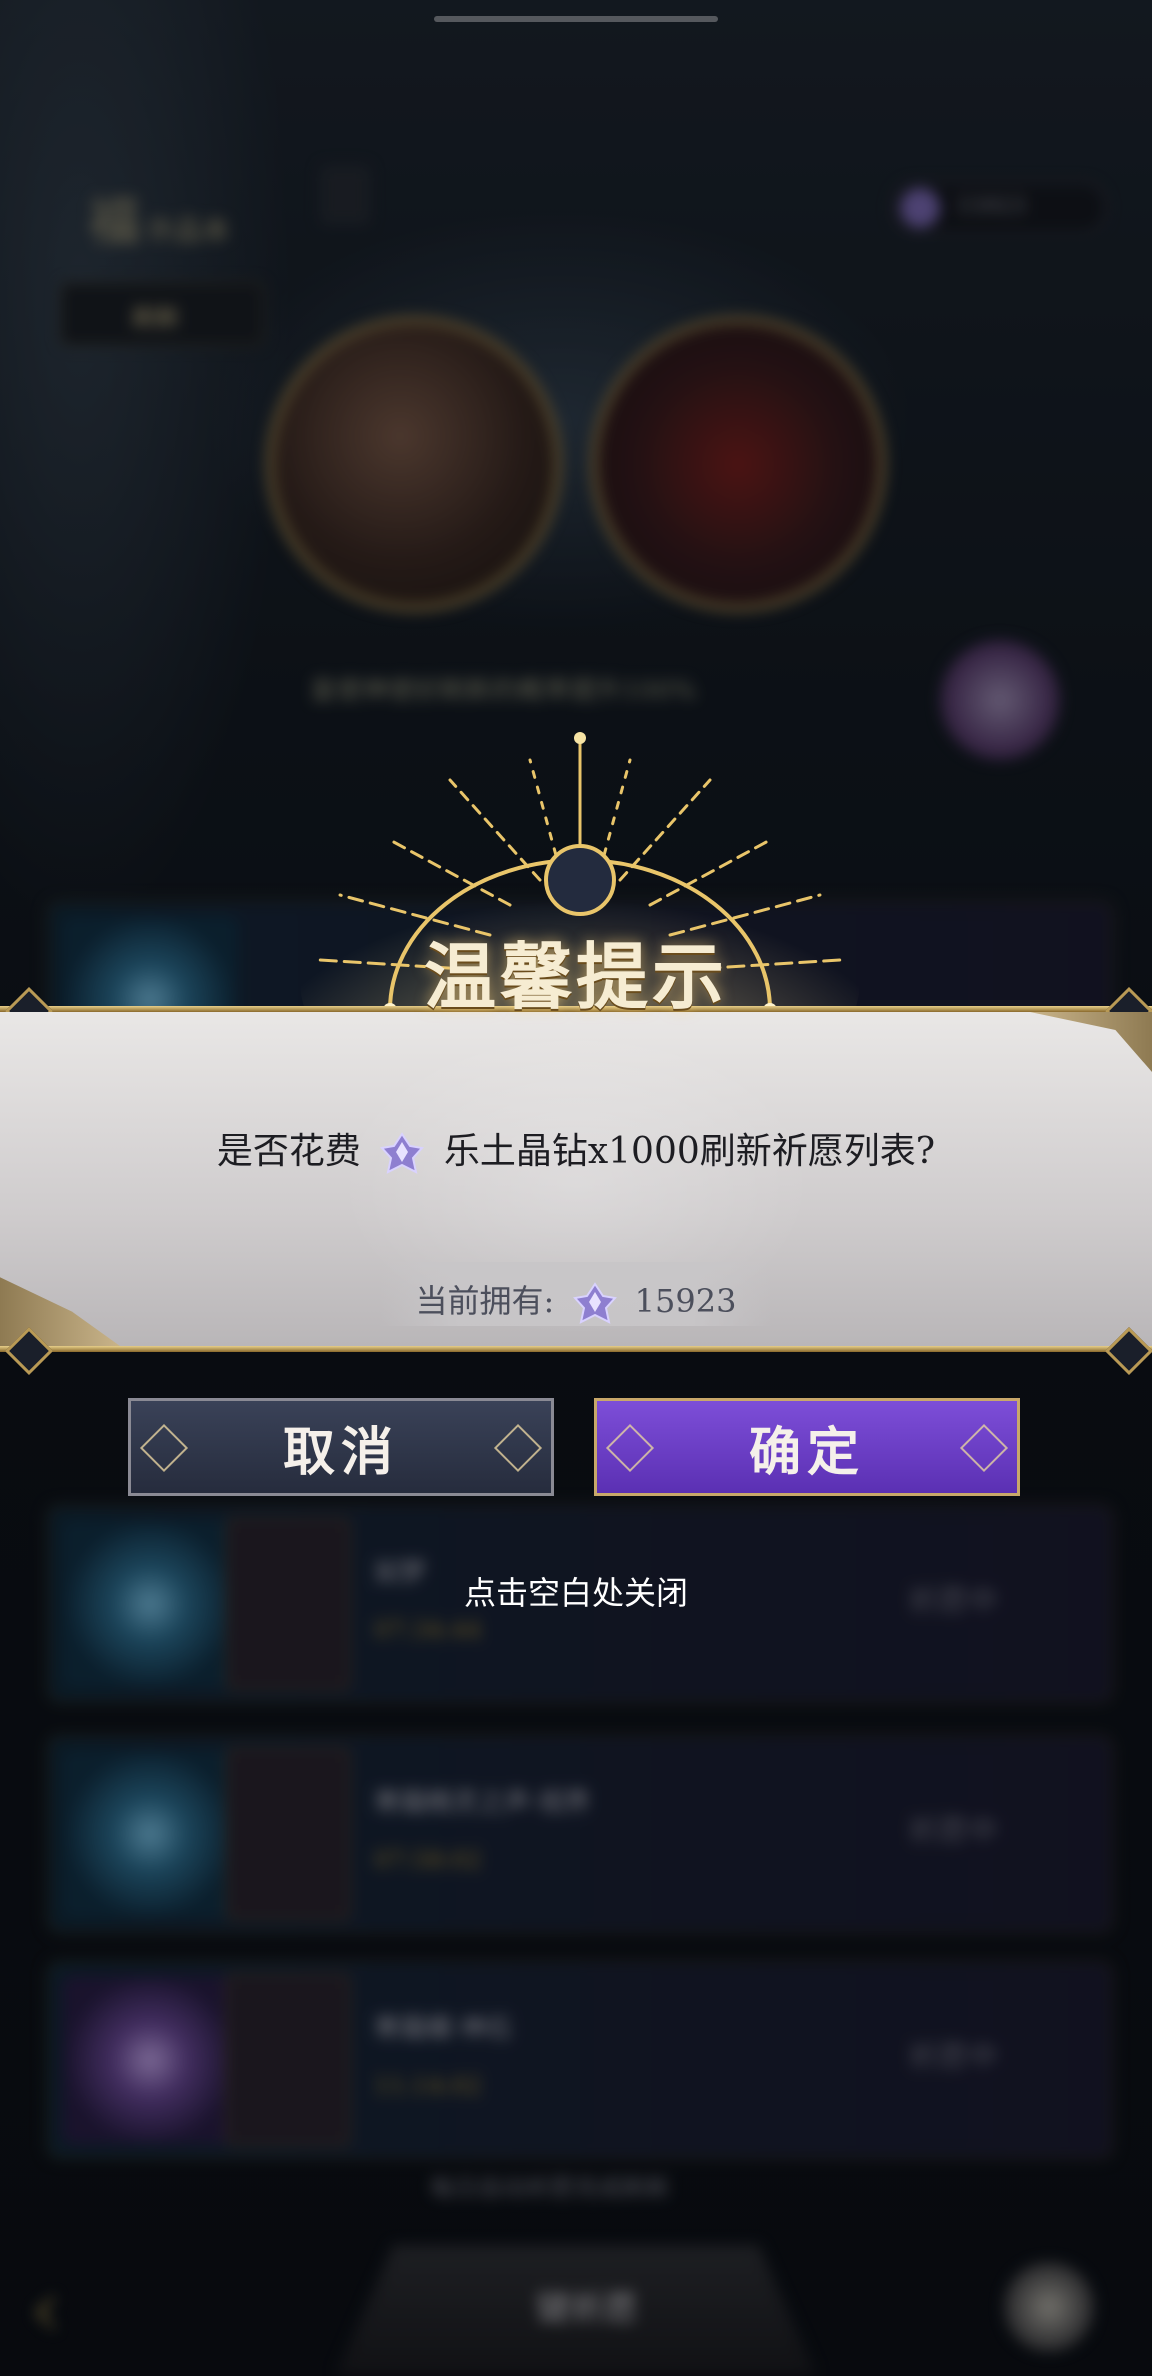 The image size is (1152, 2376). I want to click on confirm-question: 是否花费 乐土晶钻x1000刷新祈愿列表?, so click(576, 1149).